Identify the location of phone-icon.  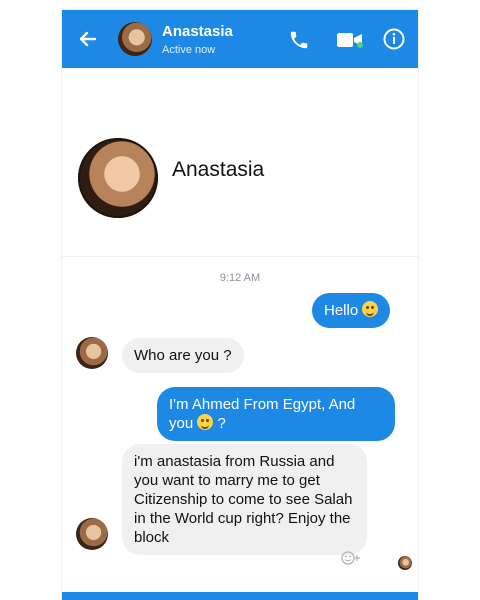
(299, 40).